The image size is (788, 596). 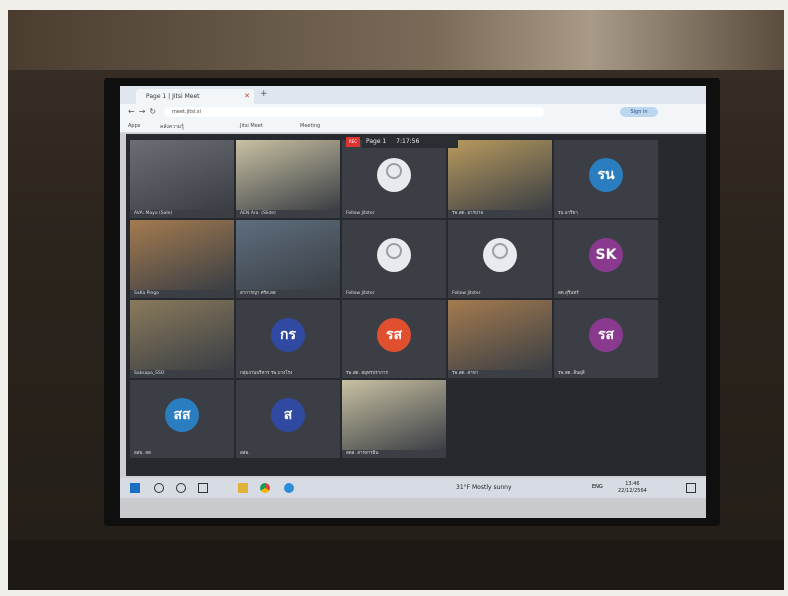 I want to click on screen-bottom-bezel, so click(x=413, y=508).